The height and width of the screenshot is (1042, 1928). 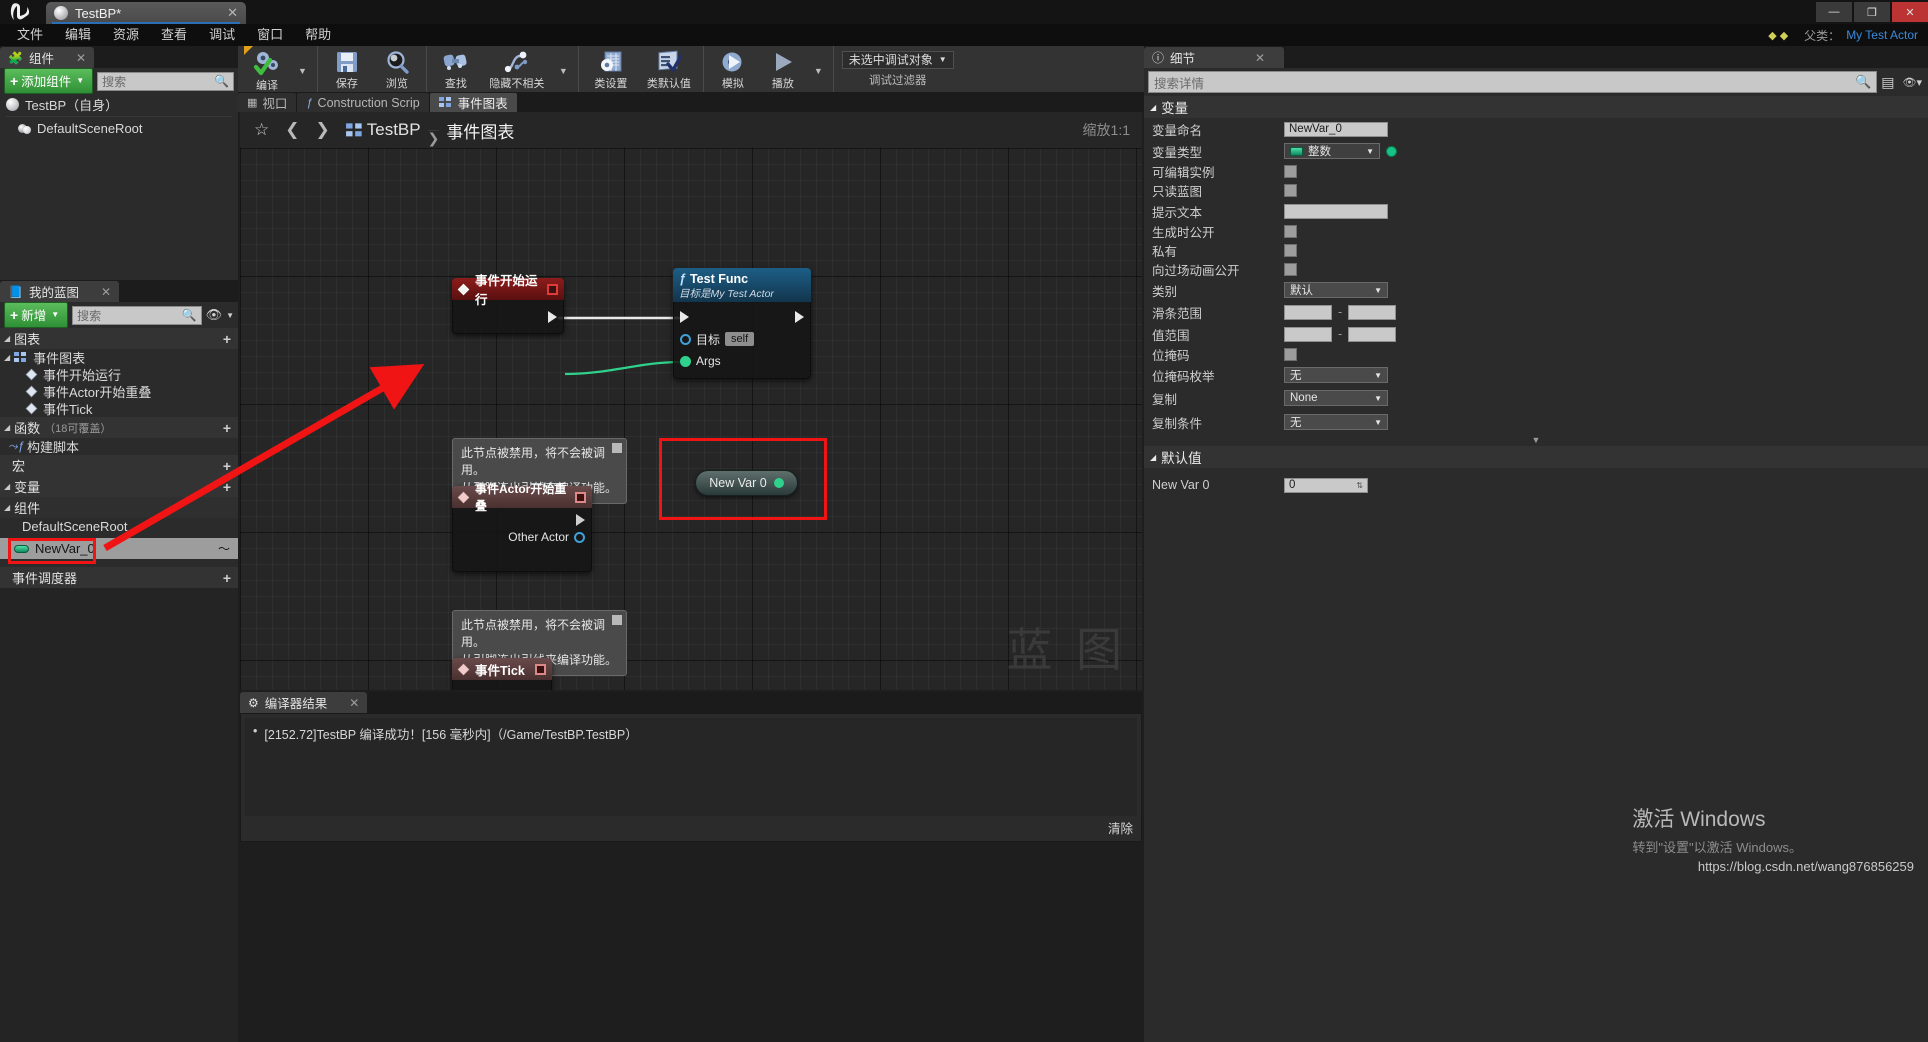 I want to click on menu-item-window: 窗口, so click(x=270, y=35).